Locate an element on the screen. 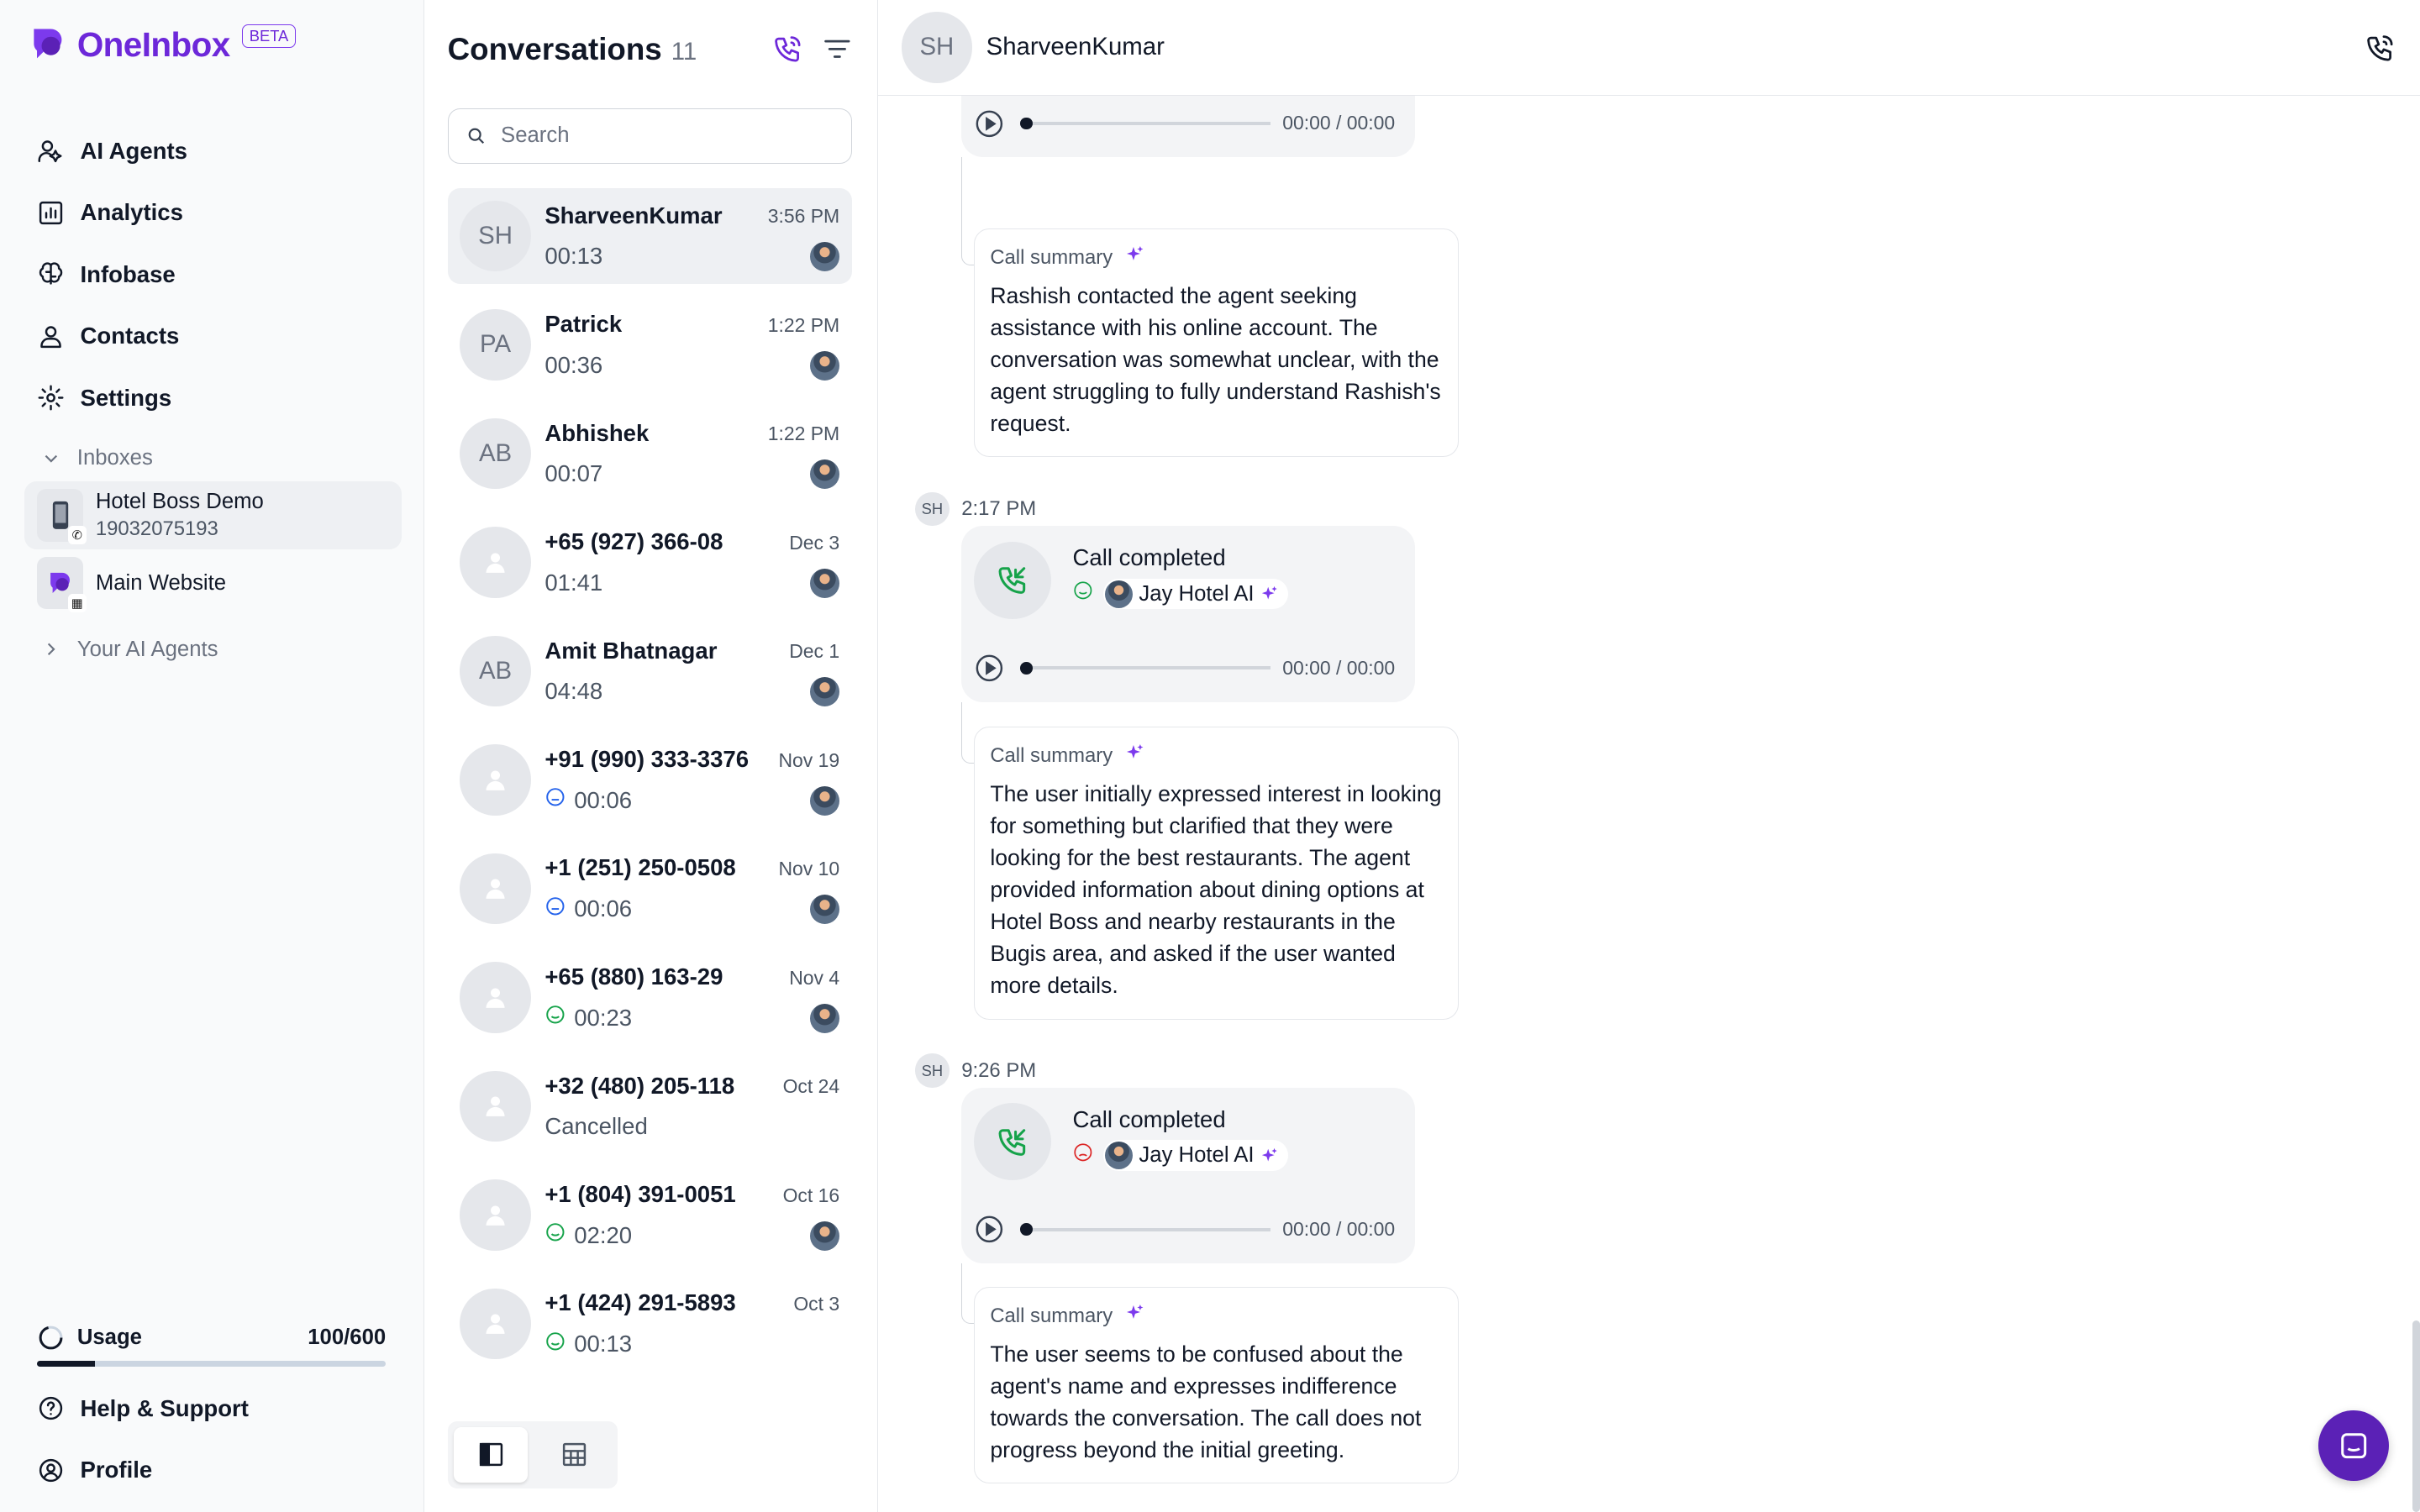  brand-logo: OneInbox BETA is located at coordinates (162, 44).